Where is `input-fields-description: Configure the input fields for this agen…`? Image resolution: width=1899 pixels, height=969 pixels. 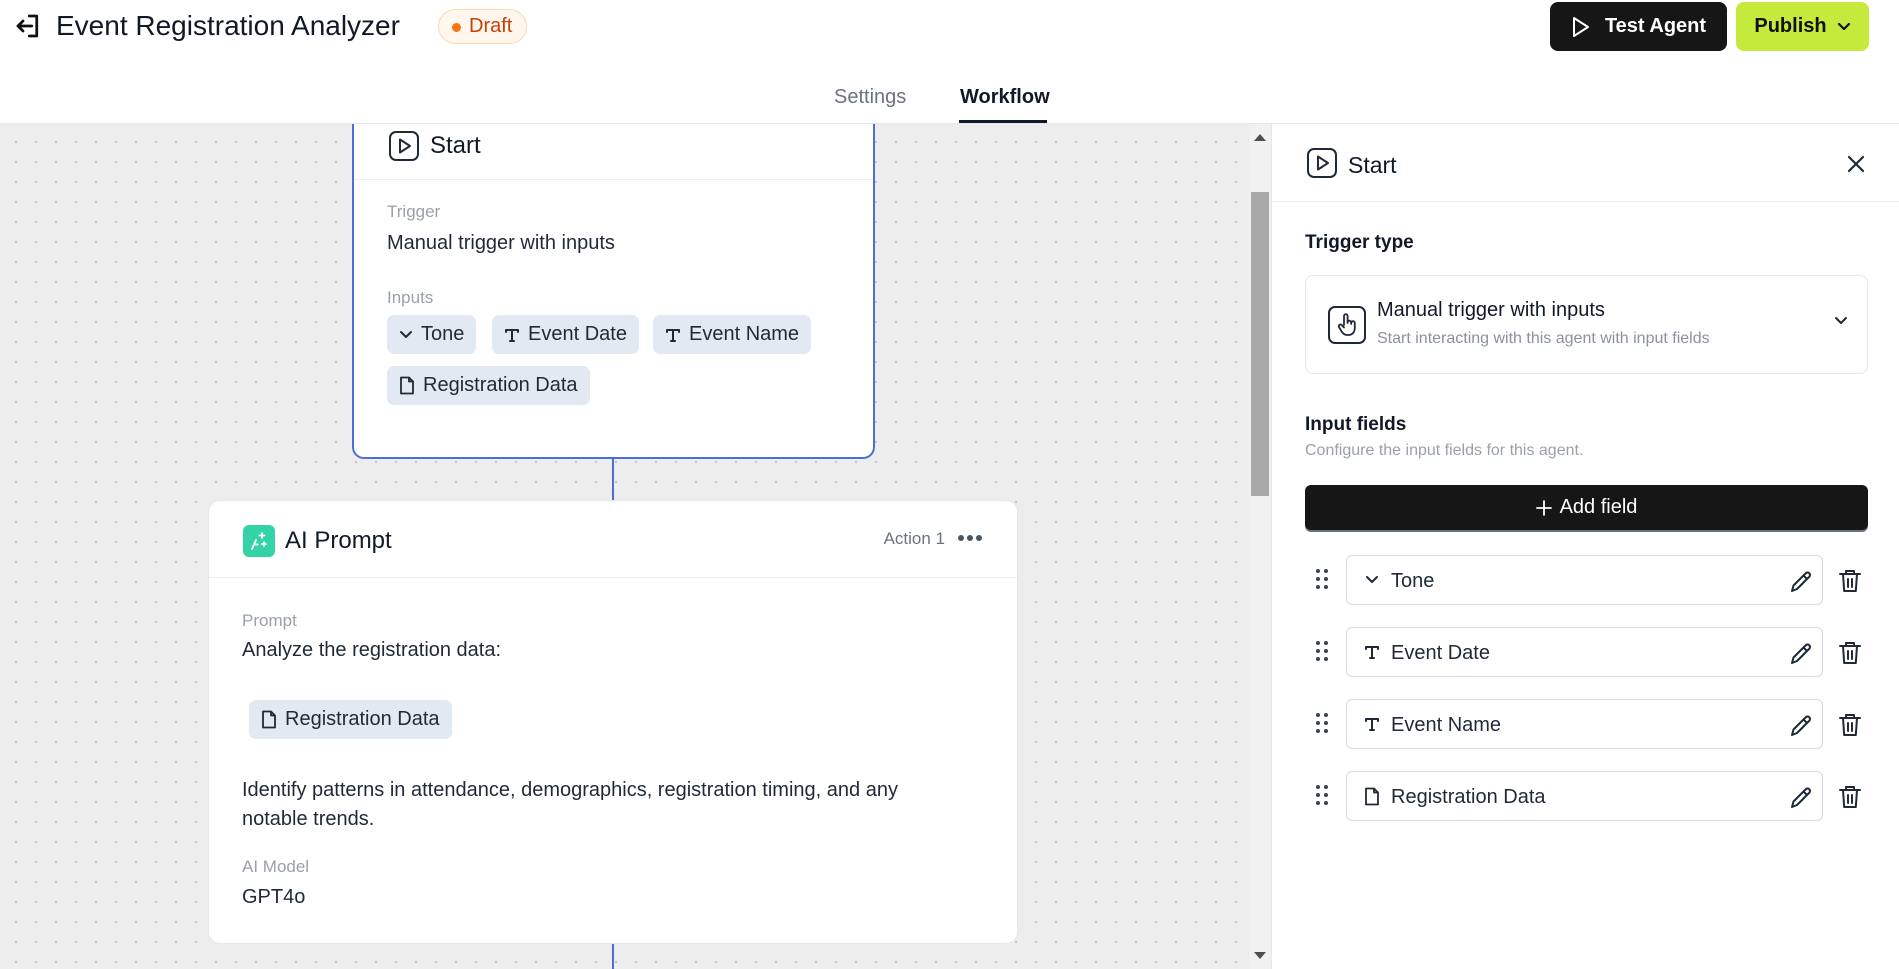 input-fields-description: Configure the input fields for this agen… is located at coordinates (1444, 450).